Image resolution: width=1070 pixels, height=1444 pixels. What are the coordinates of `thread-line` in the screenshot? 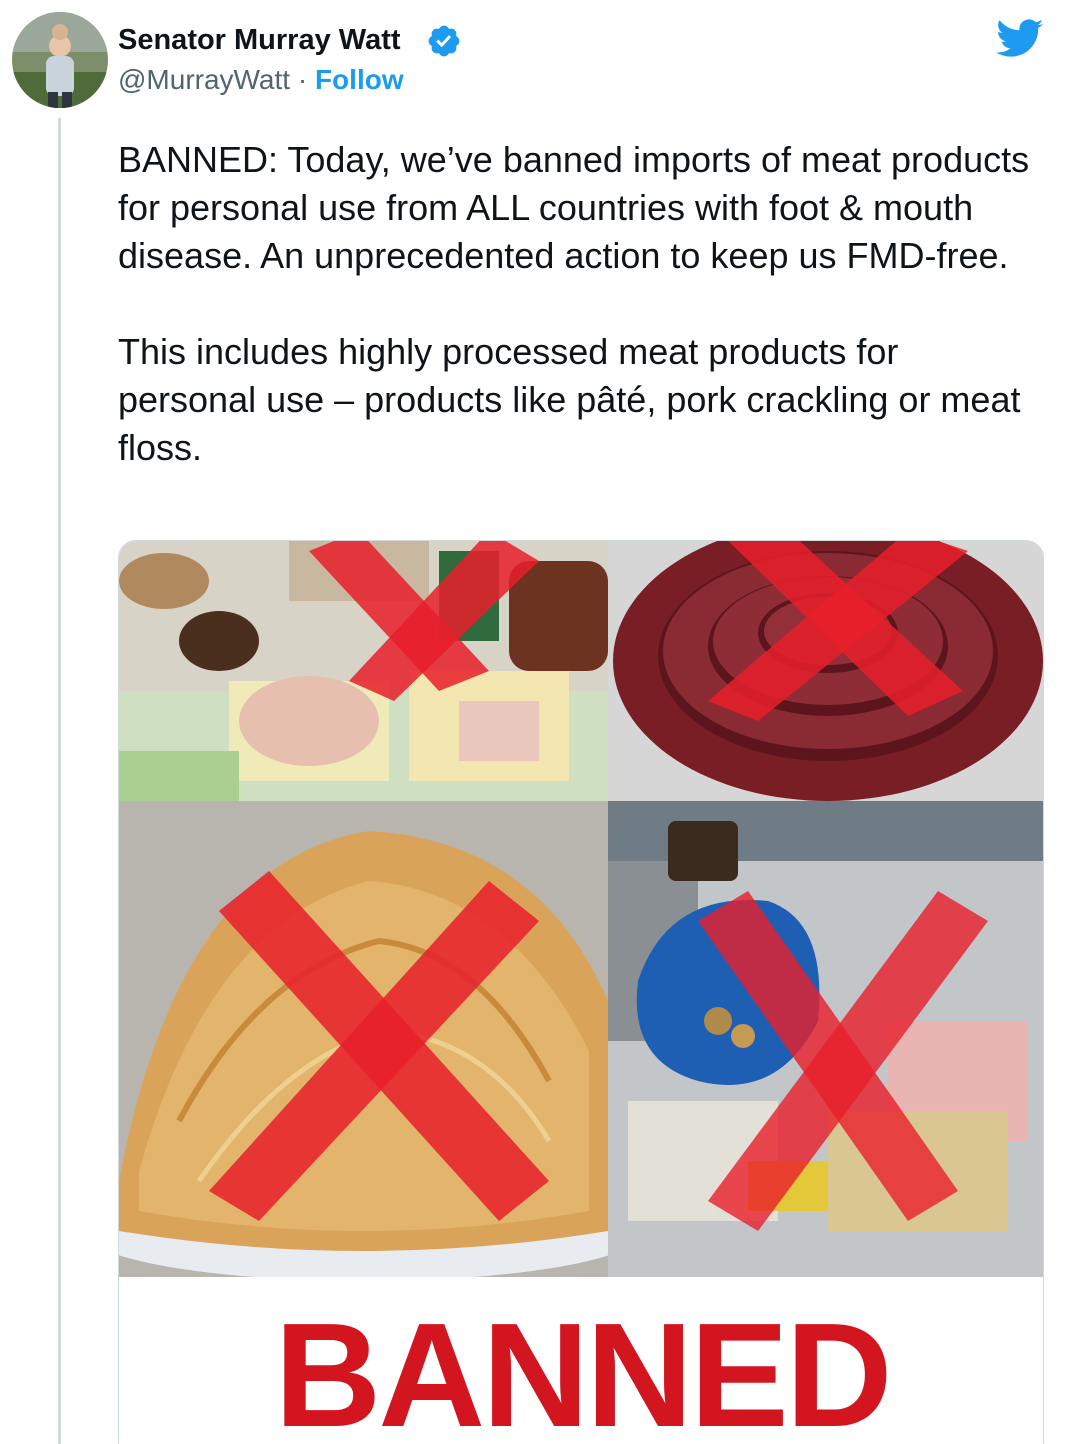 It's located at (59, 781).